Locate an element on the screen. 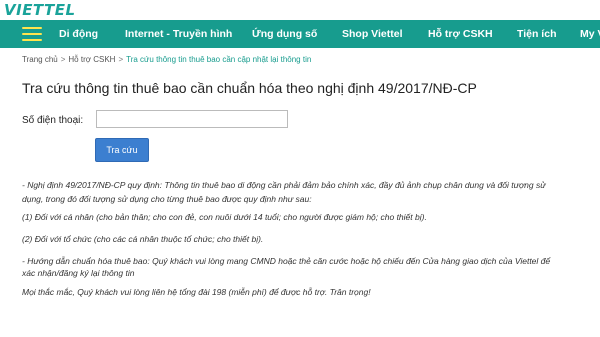  breadcrumb-home: Trang chủ is located at coordinates (40, 59).